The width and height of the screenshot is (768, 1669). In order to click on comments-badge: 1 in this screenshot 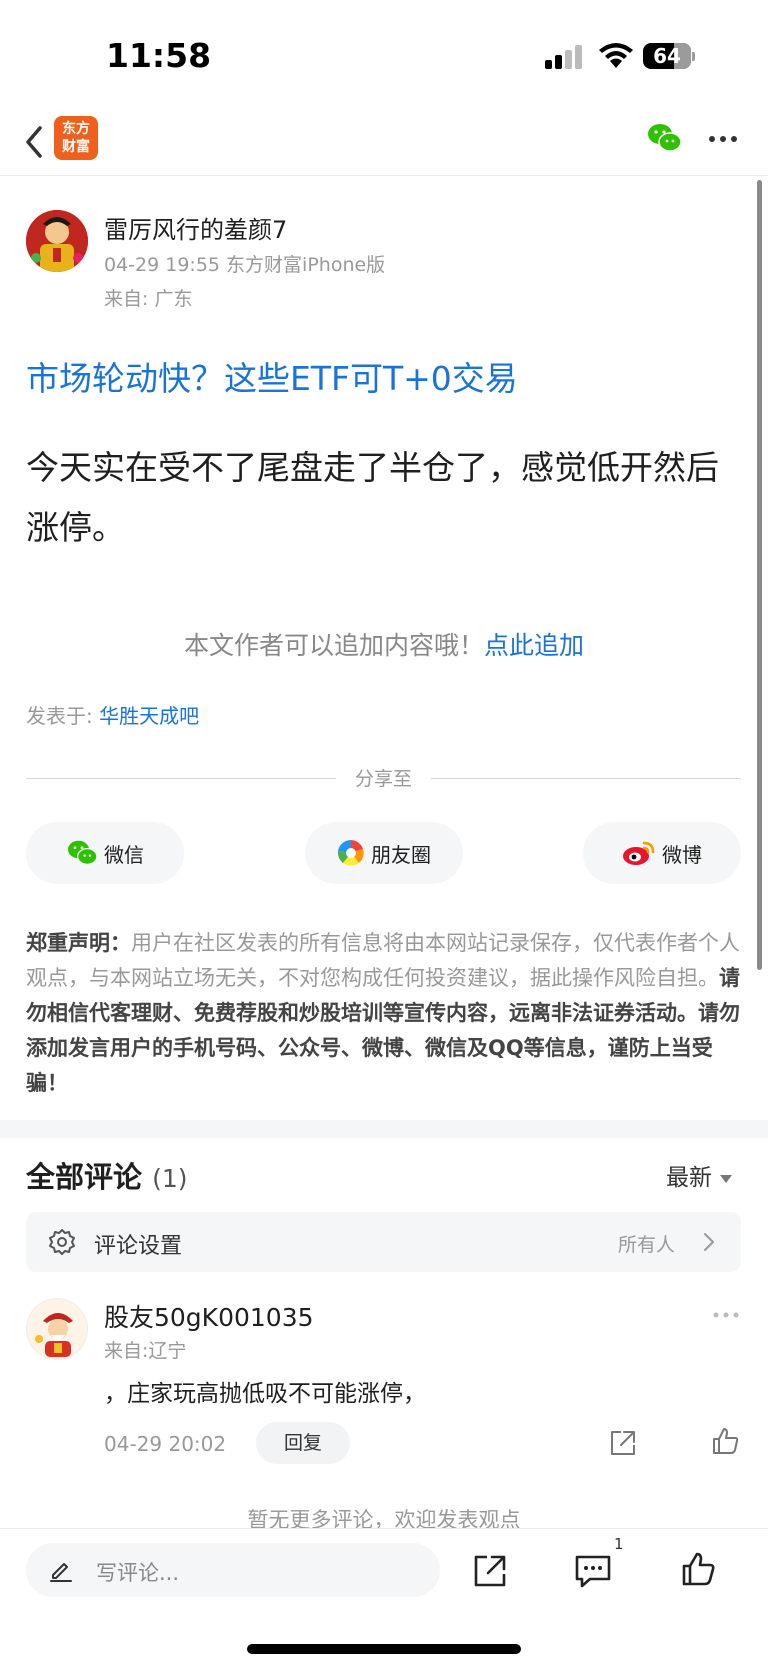, I will do `click(619, 1544)`.